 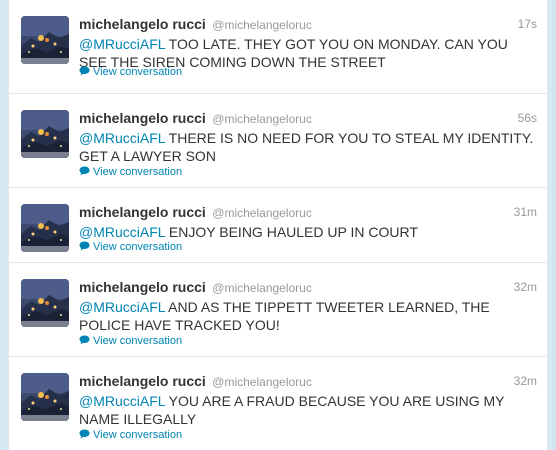 I want to click on tweet-timestamp: 17s, so click(x=527, y=24).